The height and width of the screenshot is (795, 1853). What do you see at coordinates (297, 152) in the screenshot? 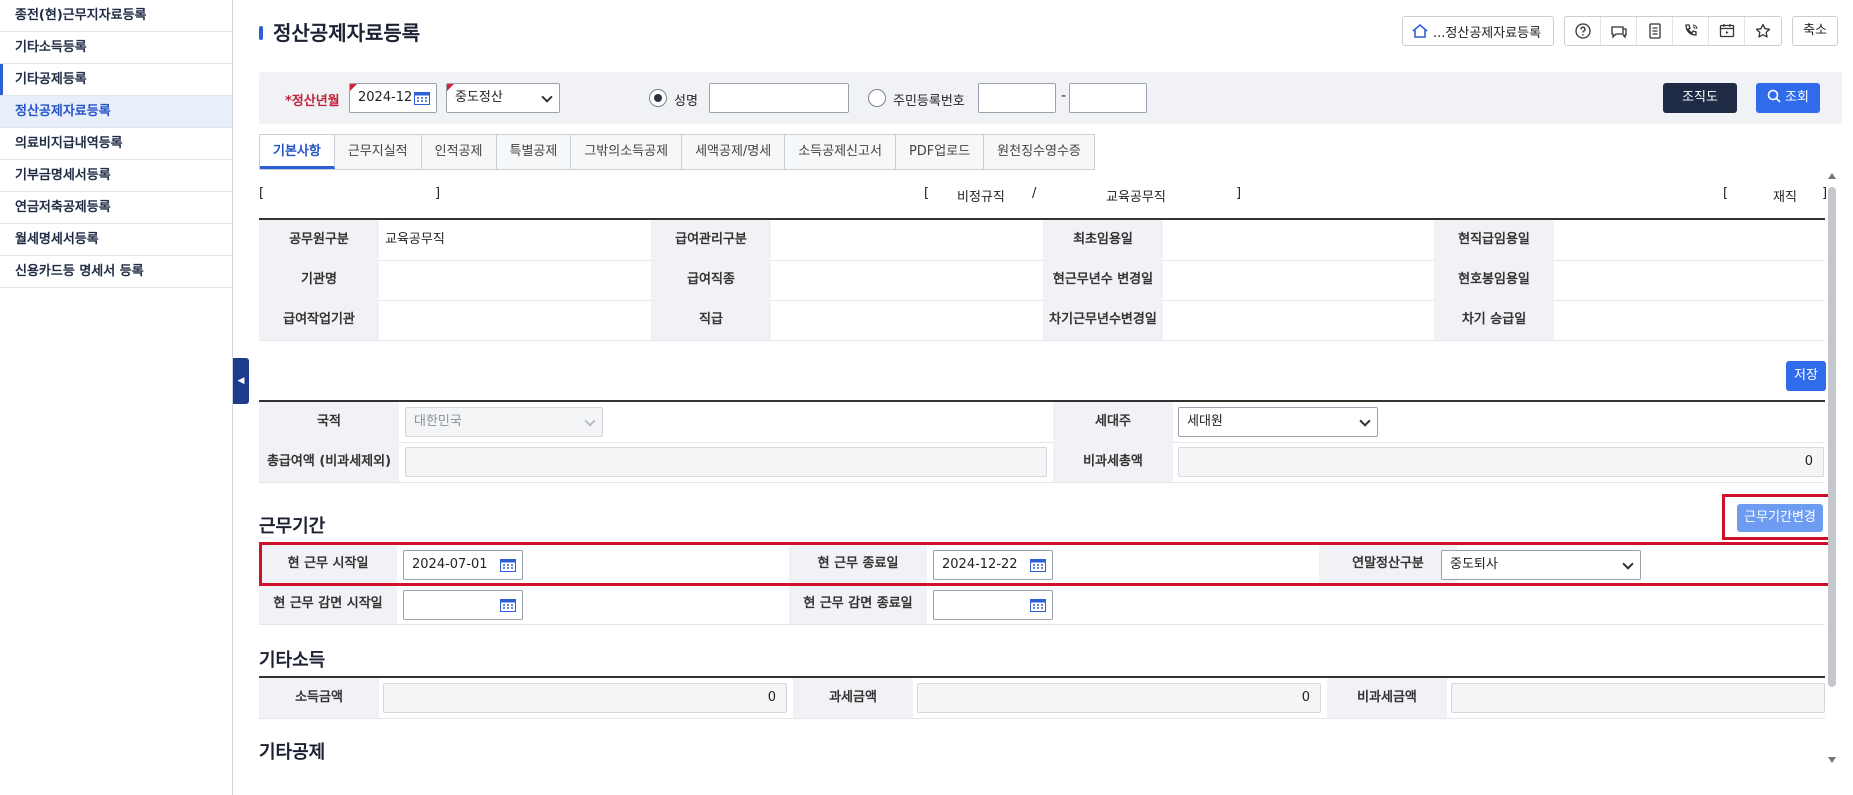
I see `tab-basic: 기본사항` at bounding box center [297, 152].